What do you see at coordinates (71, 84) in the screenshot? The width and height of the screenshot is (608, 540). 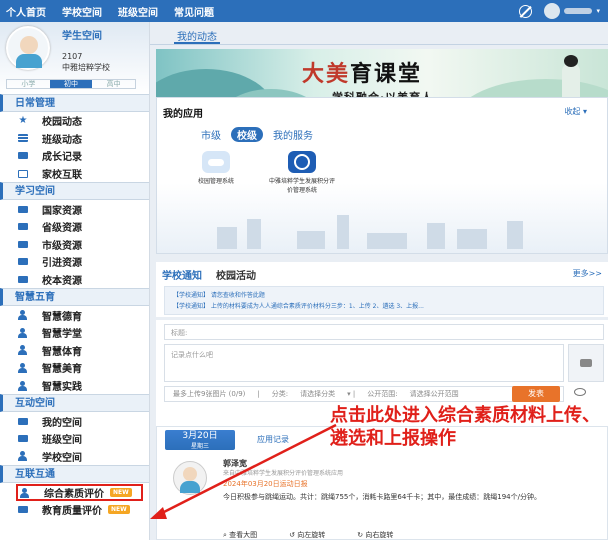 I see `grade-junior: 初中` at bounding box center [71, 84].